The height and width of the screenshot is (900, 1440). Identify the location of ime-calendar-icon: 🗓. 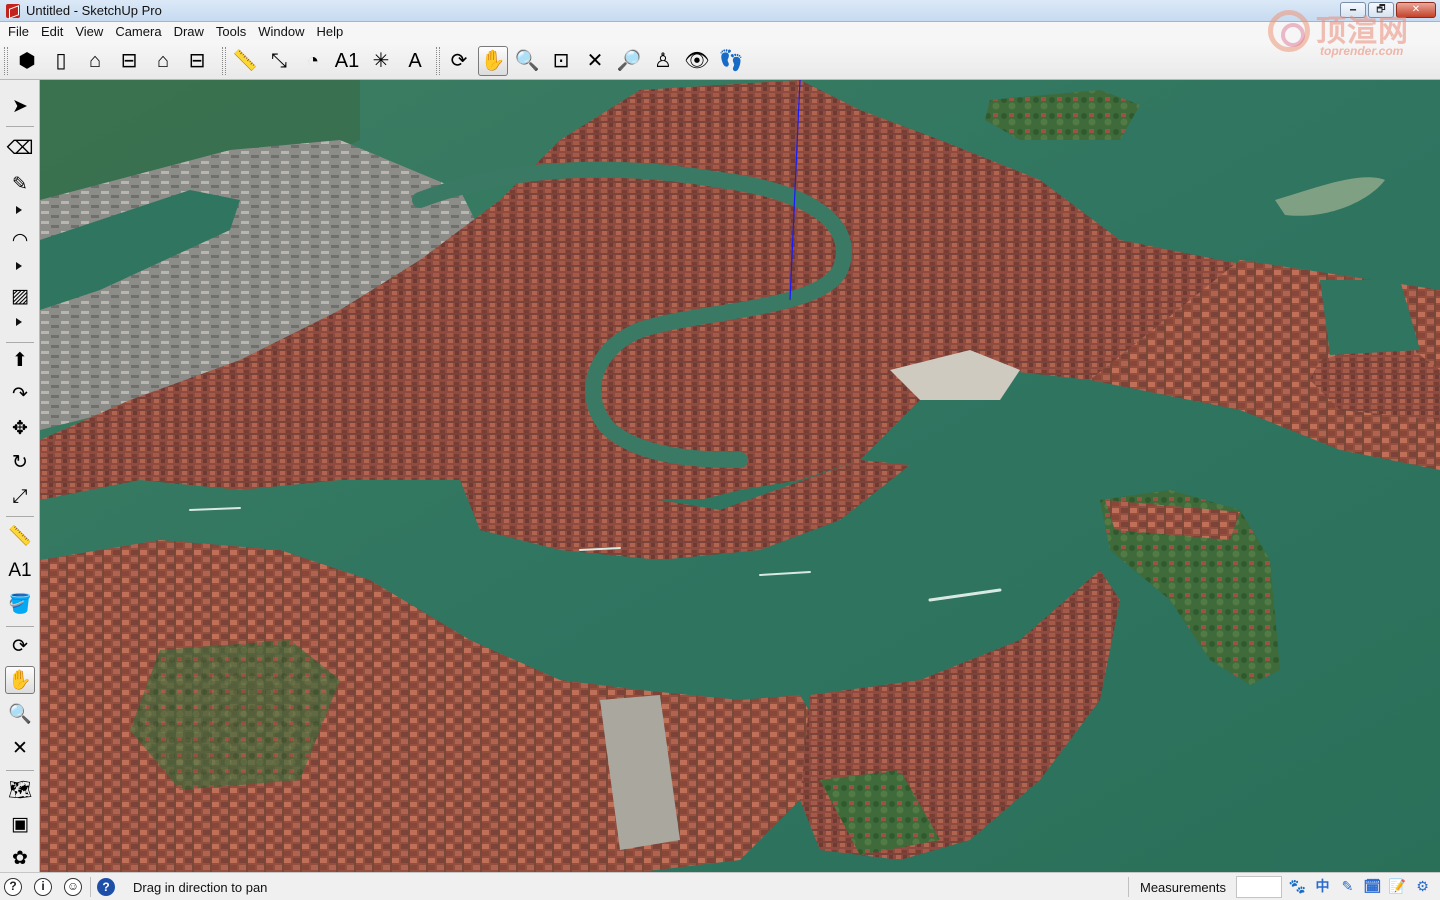
(1372, 886).